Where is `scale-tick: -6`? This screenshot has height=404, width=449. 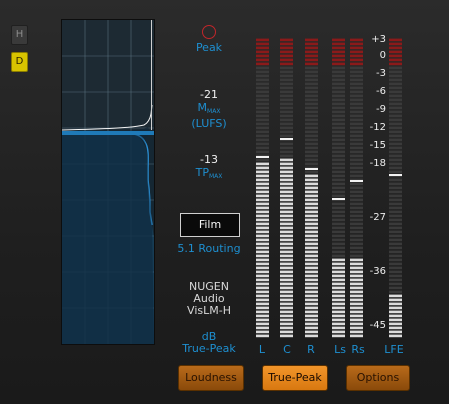 scale-tick: -6 is located at coordinates (381, 91).